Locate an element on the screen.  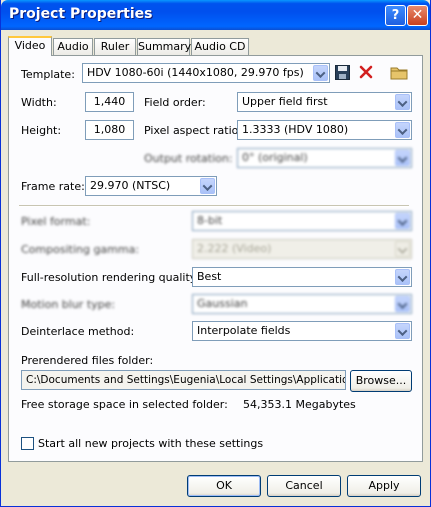
rendering-quality-value: Best is located at coordinates (209, 276).